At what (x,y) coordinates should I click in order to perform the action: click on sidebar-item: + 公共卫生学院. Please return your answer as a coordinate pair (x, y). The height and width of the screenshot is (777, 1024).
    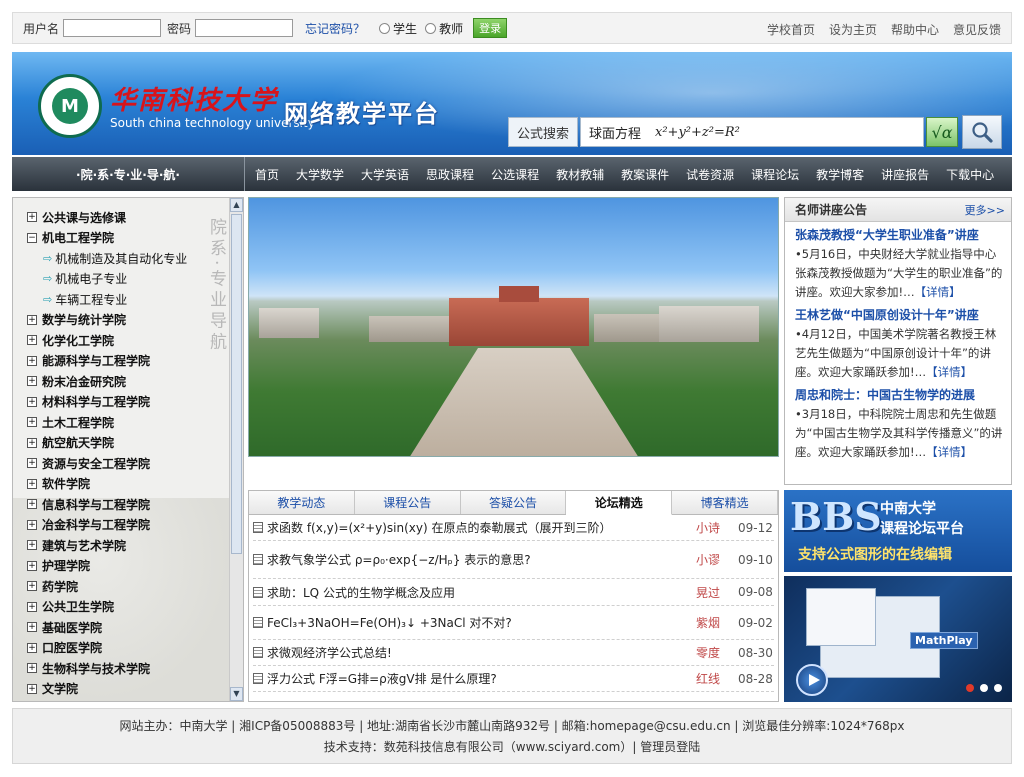
    Looking at the image, I should click on (107, 607).